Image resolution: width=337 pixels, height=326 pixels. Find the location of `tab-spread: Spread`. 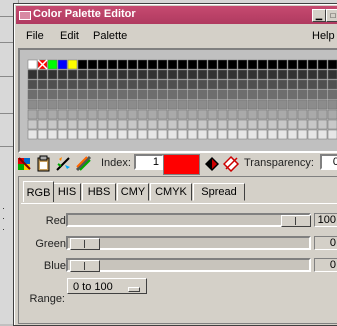

tab-spread: Spread is located at coordinates (219, 192).